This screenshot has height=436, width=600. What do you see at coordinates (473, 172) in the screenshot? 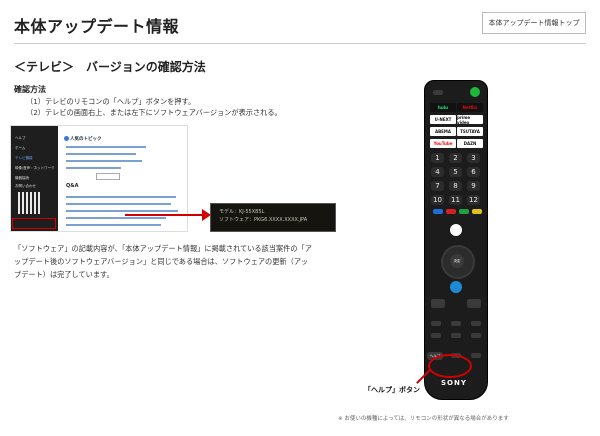
I see `number-button: 6` at bounding box center [473, 172].